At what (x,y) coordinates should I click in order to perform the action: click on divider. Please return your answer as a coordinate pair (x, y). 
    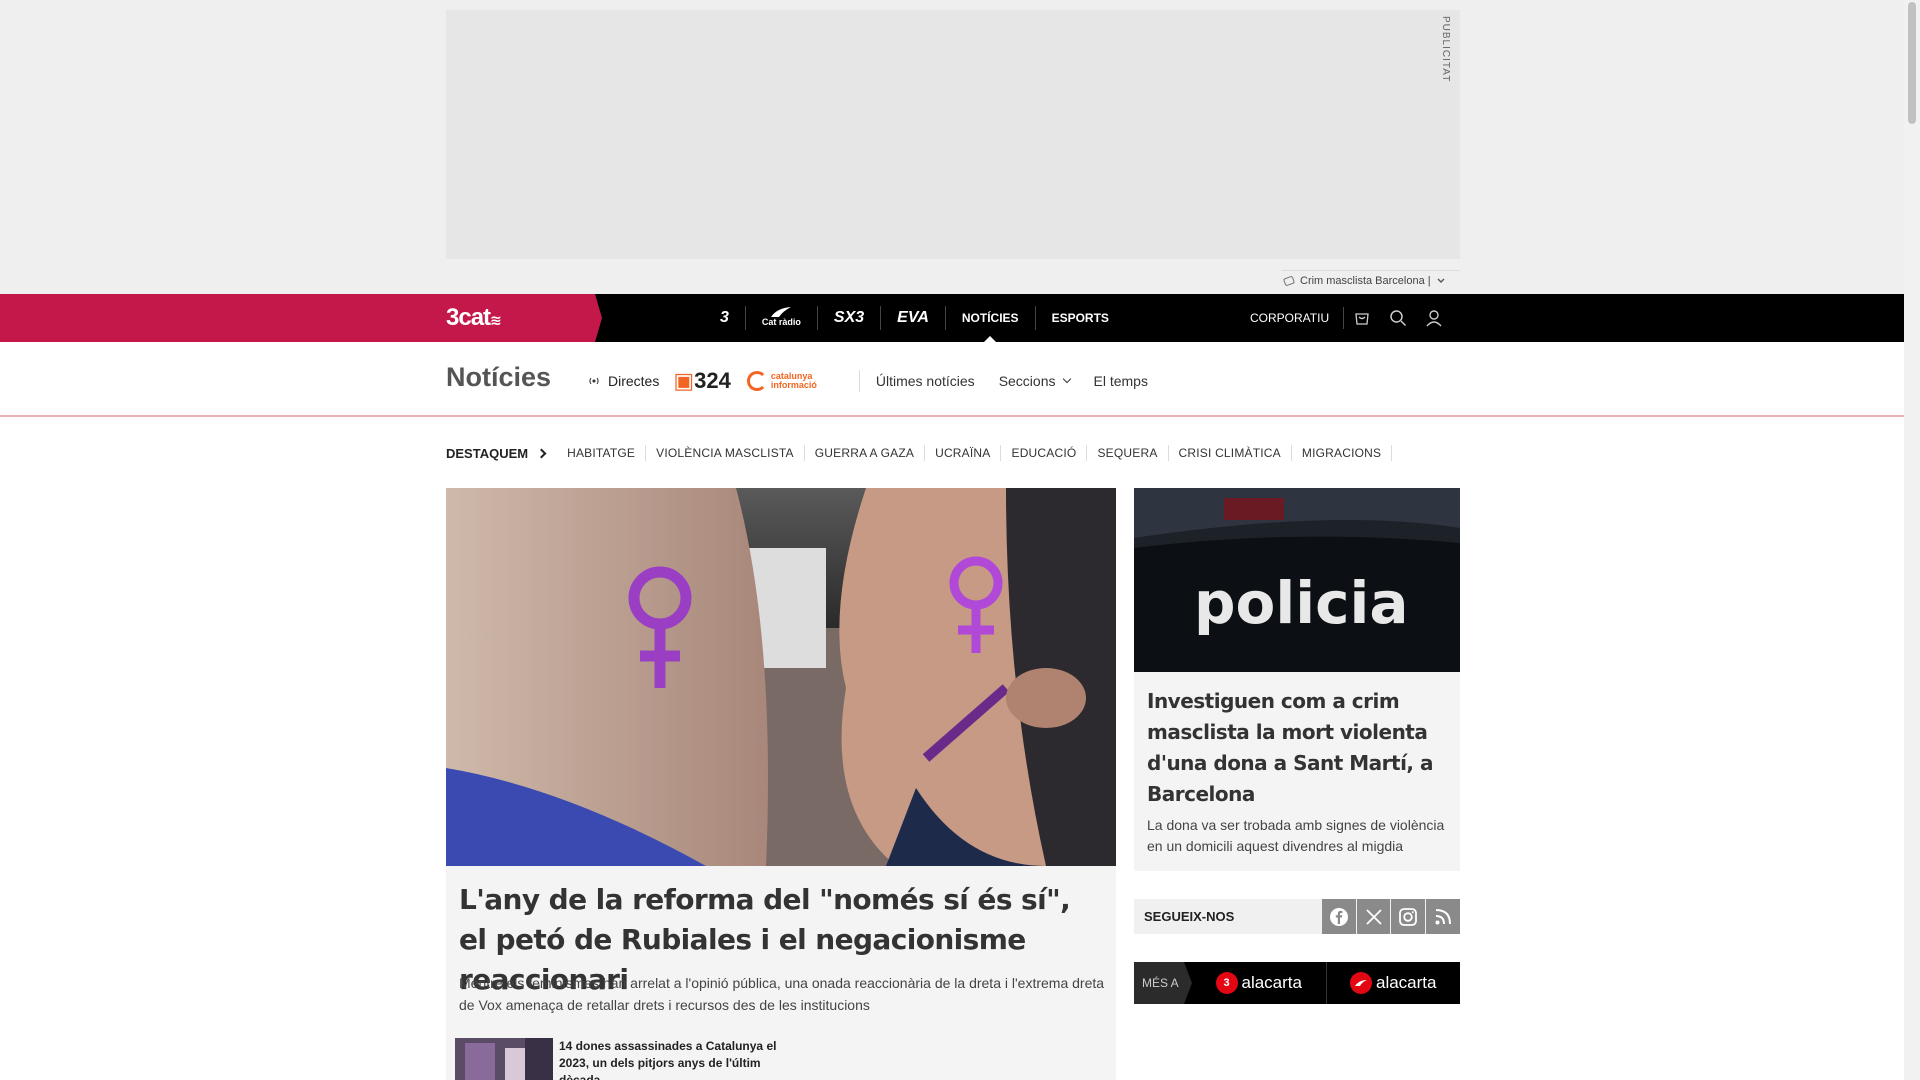
    Looking at the image, I should click on (859, 381).